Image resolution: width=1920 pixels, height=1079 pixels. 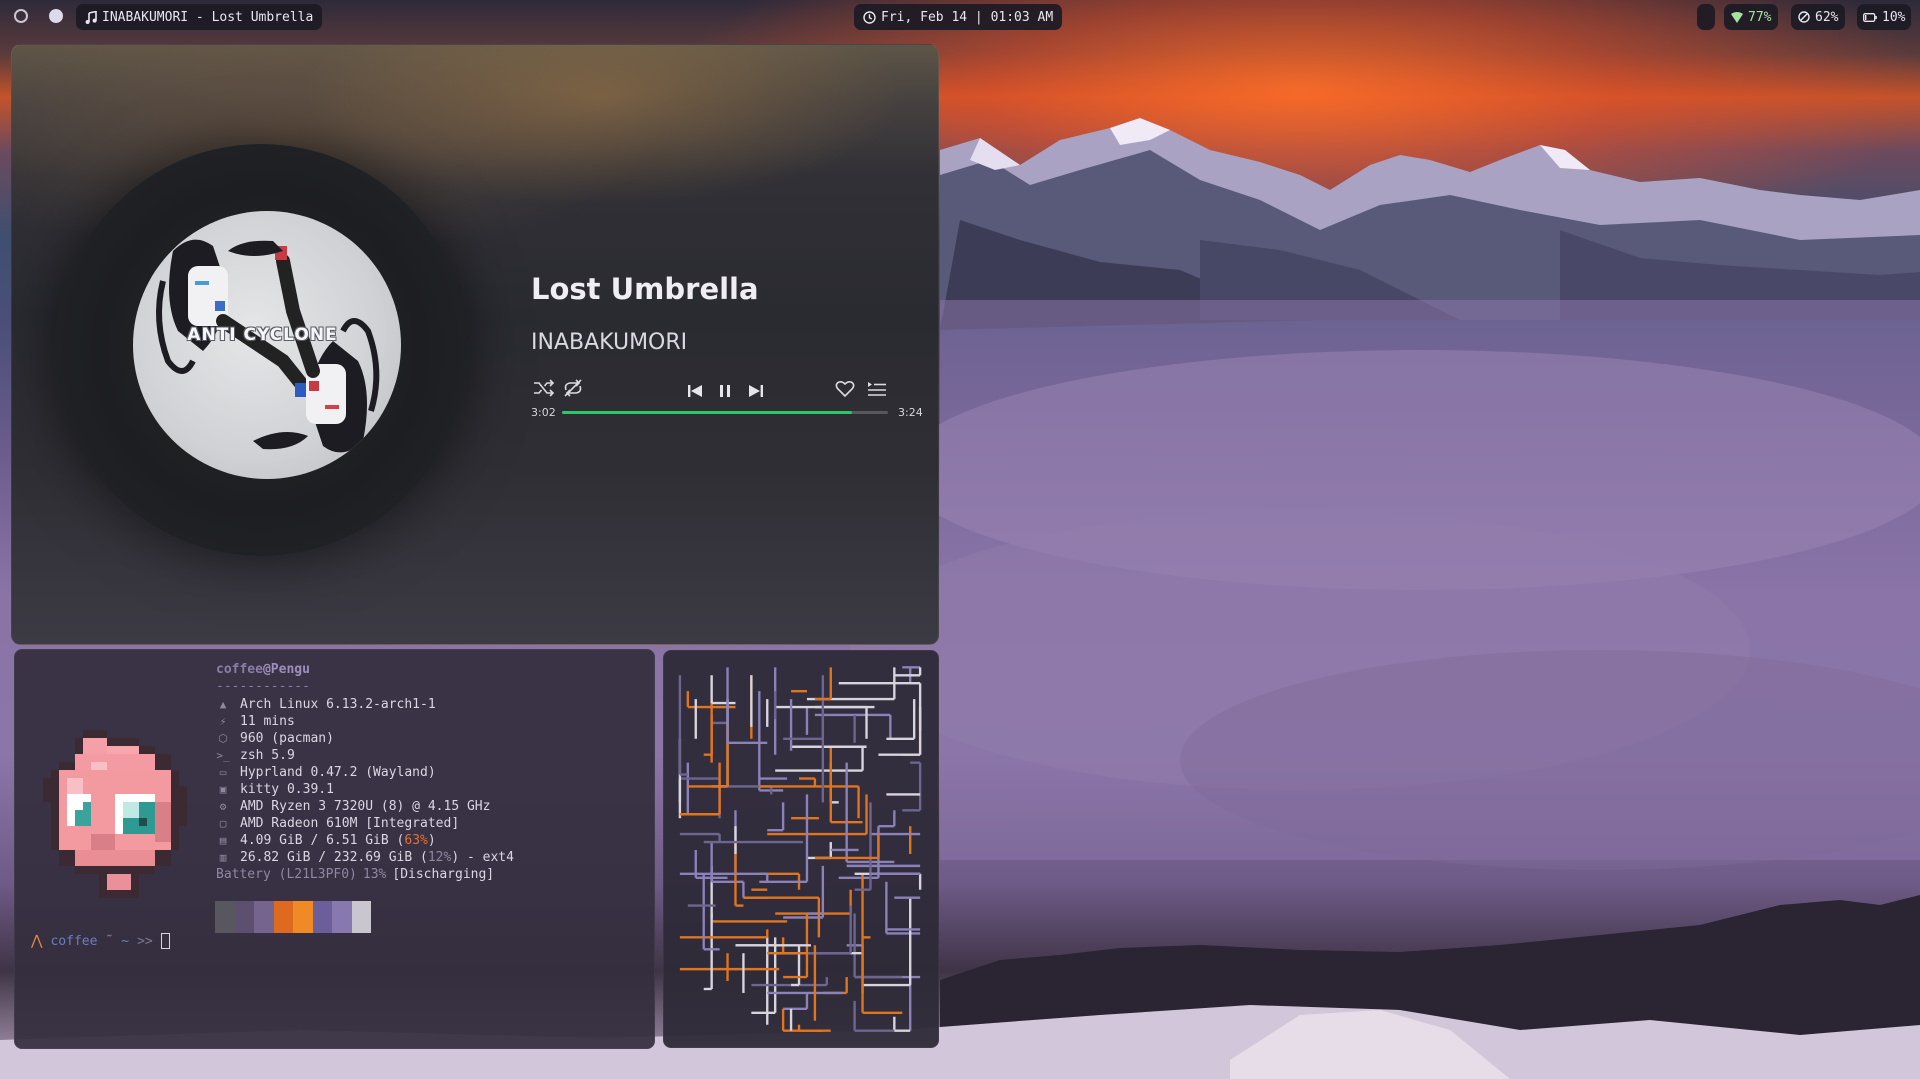 I want to click on brightness-widget: 62%, so click(x=1818, y=17).